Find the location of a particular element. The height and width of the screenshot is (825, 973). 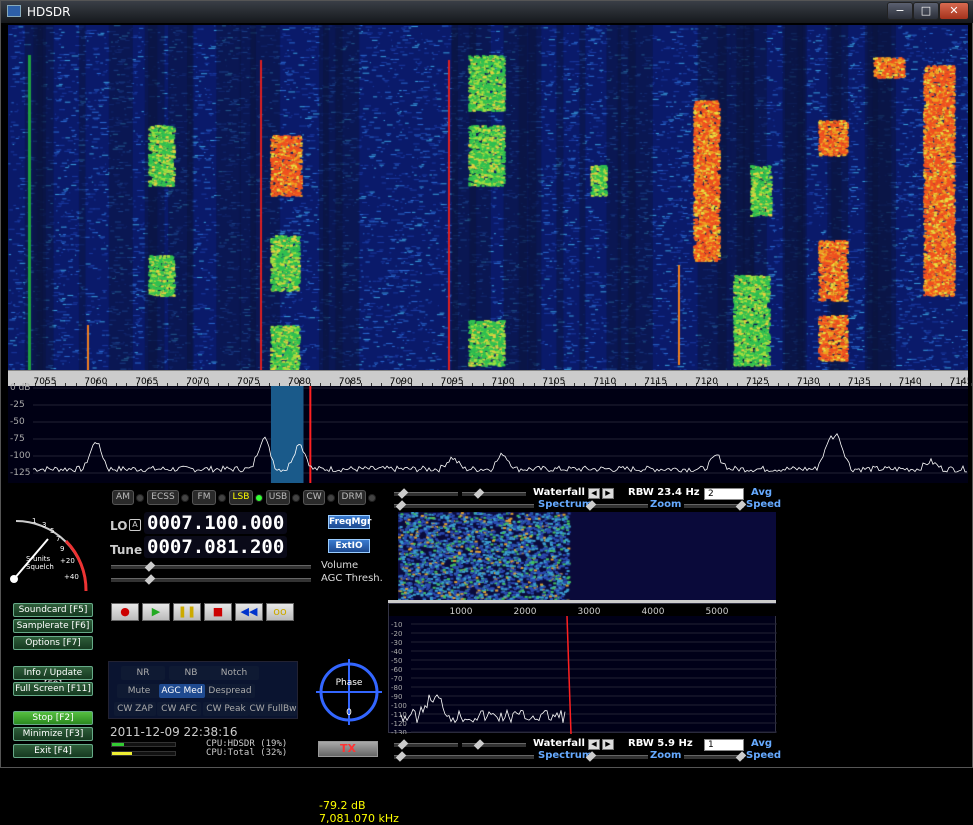

info-update-button: Info / Update [F9] is located at coordinates (53, 678).